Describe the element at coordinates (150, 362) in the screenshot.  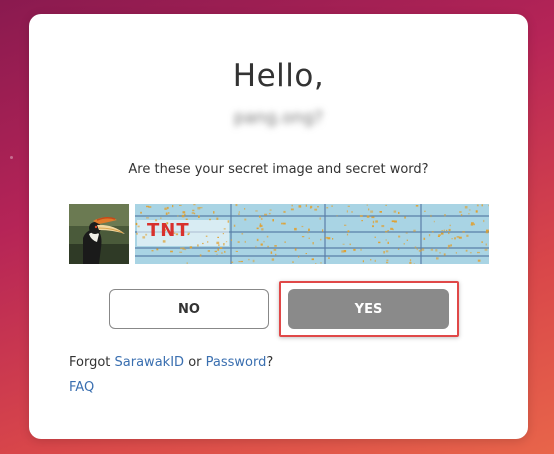
I see `sarawakid-link: SarawakID` at that location.